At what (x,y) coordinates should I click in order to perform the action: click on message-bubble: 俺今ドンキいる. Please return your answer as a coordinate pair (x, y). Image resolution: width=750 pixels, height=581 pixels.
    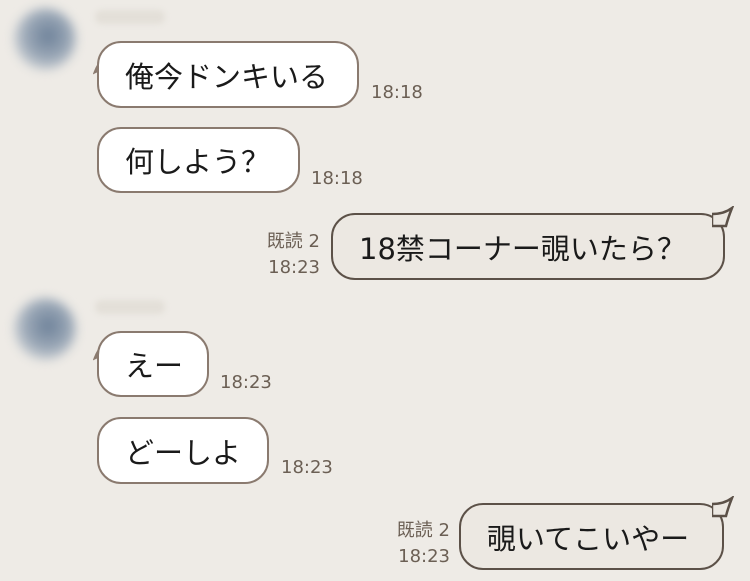
    Looking at the image, I should click on (228, 74).